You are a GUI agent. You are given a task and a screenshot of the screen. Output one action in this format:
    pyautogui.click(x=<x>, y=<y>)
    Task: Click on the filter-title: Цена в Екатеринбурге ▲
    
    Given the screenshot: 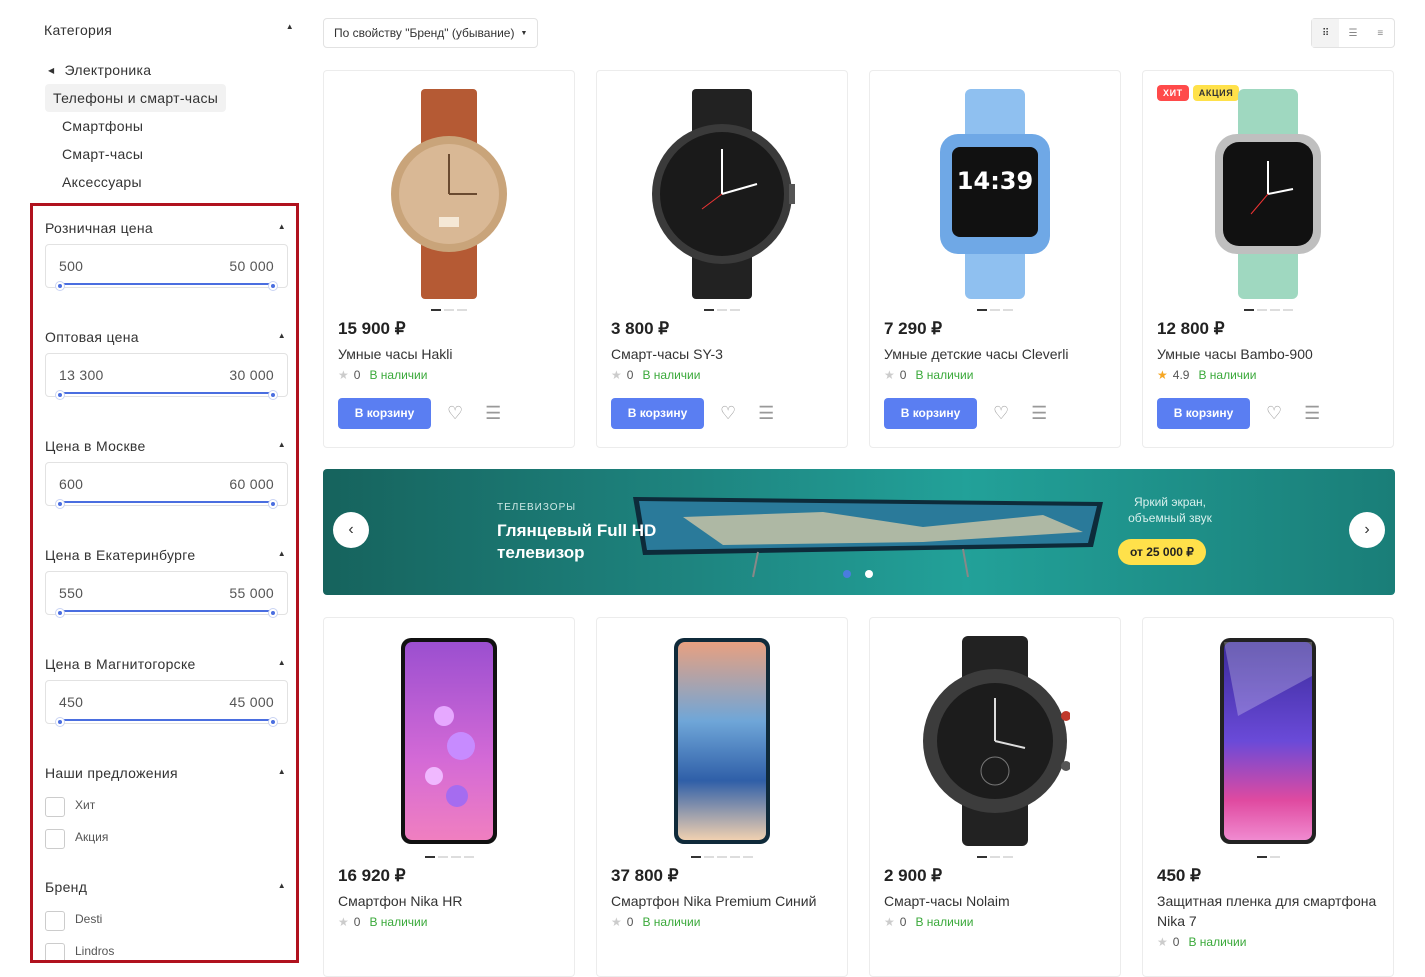 What is the action you would take?
    pyautogui.click(x=166, y=555)
    